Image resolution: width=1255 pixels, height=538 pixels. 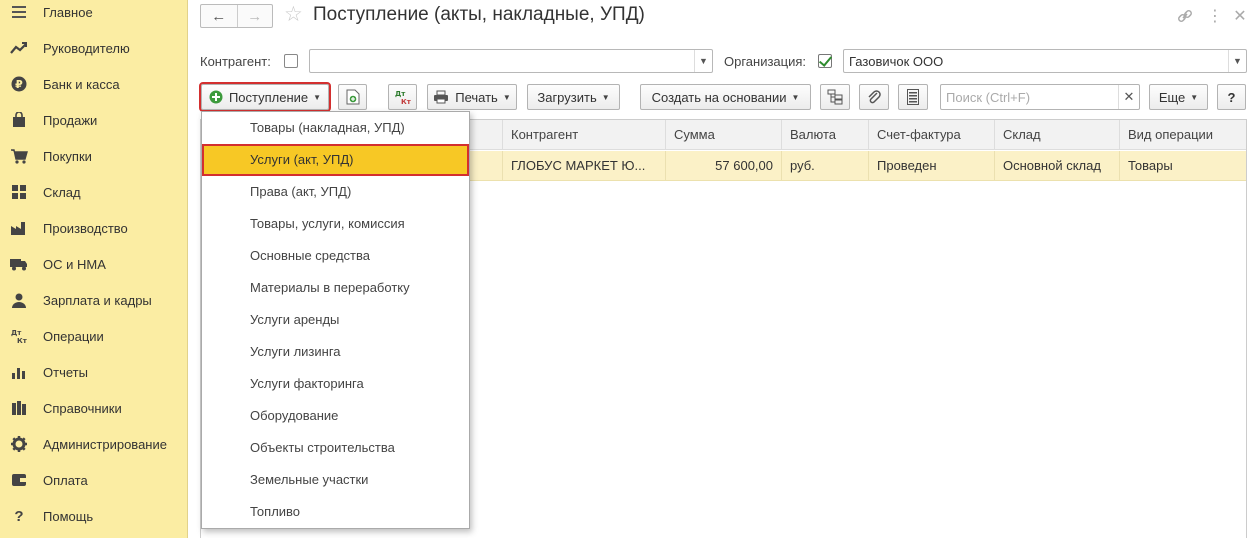 What do you see at coordinates (335, 448) in the screenshot?
I see `menu-item: Объекты строительства` at bounding box center [335, 448].